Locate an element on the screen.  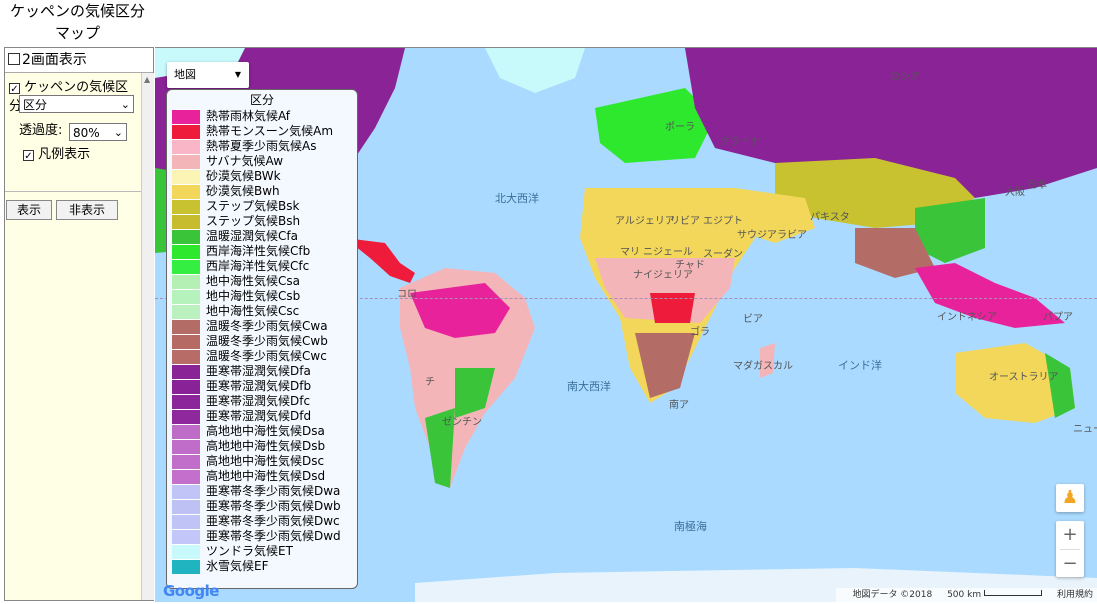
dual-screen-toggle: 2画面表示 is located at coordinates (79, 60).